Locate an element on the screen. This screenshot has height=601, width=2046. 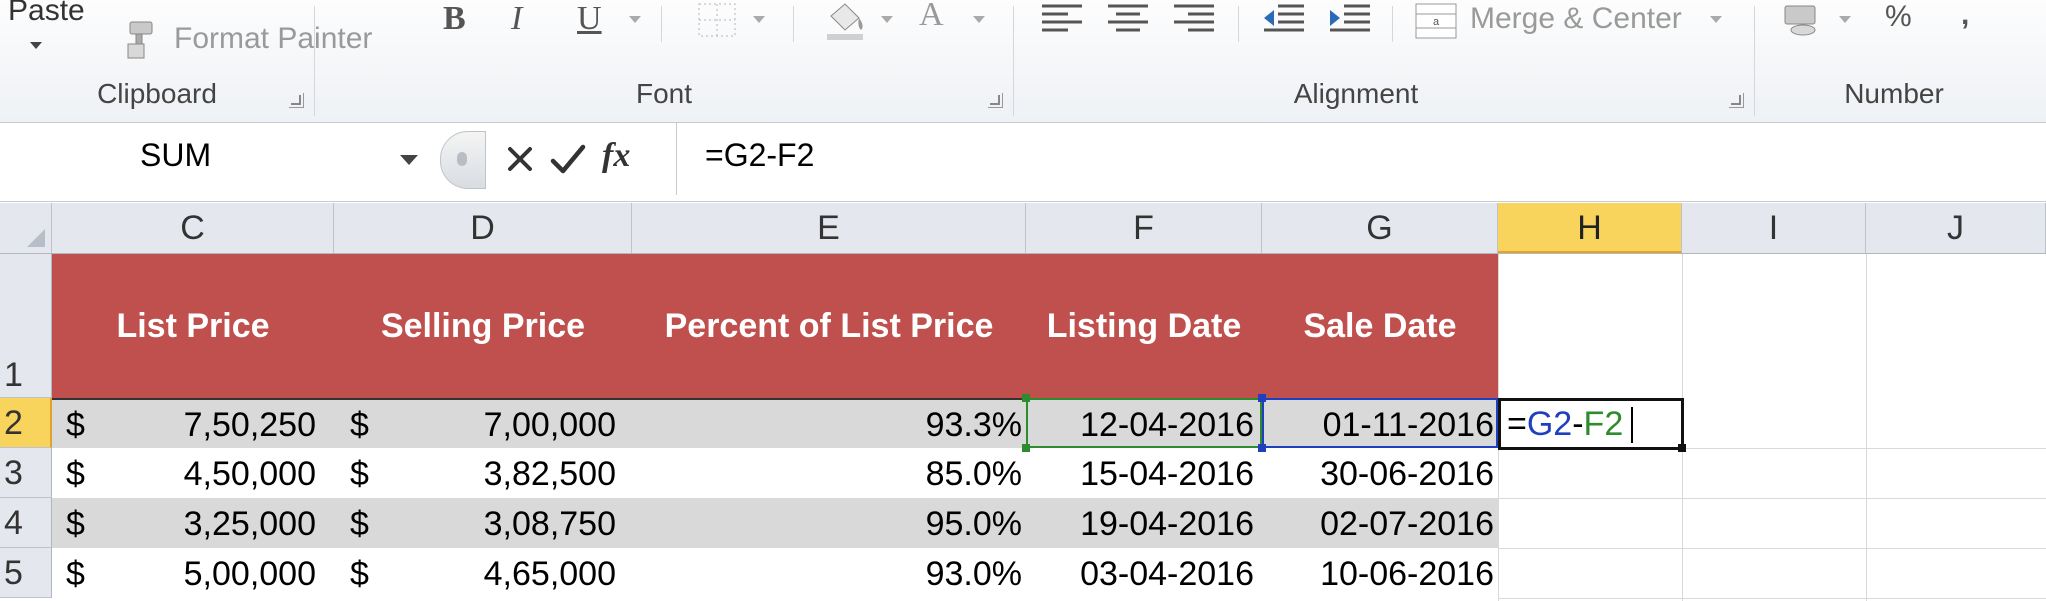
fill-color-dropdown-icon is located at coordinates (887, 19).